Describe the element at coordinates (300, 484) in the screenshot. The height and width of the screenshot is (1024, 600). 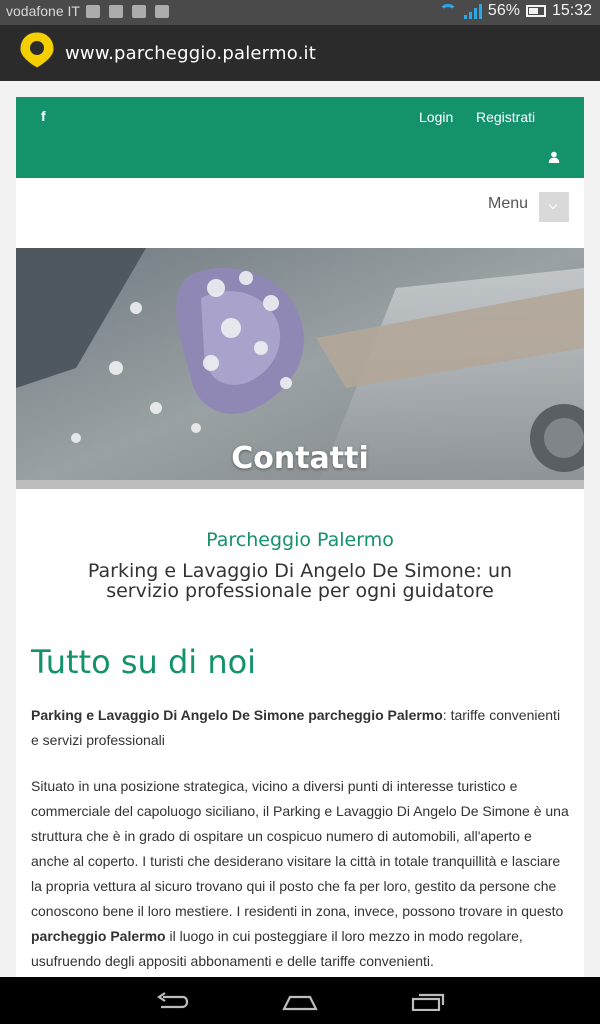
I see `hero-divider` at that location.